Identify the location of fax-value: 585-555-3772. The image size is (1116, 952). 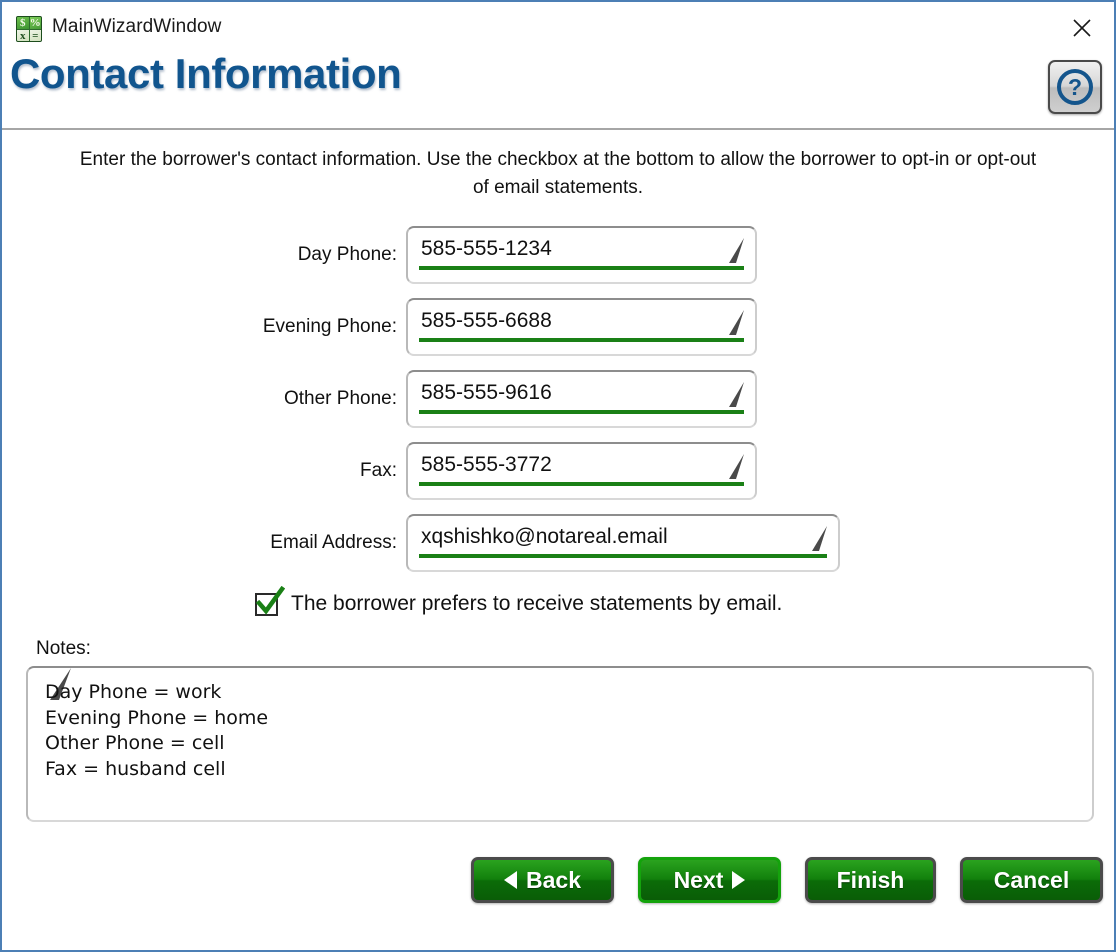
(486, 464).